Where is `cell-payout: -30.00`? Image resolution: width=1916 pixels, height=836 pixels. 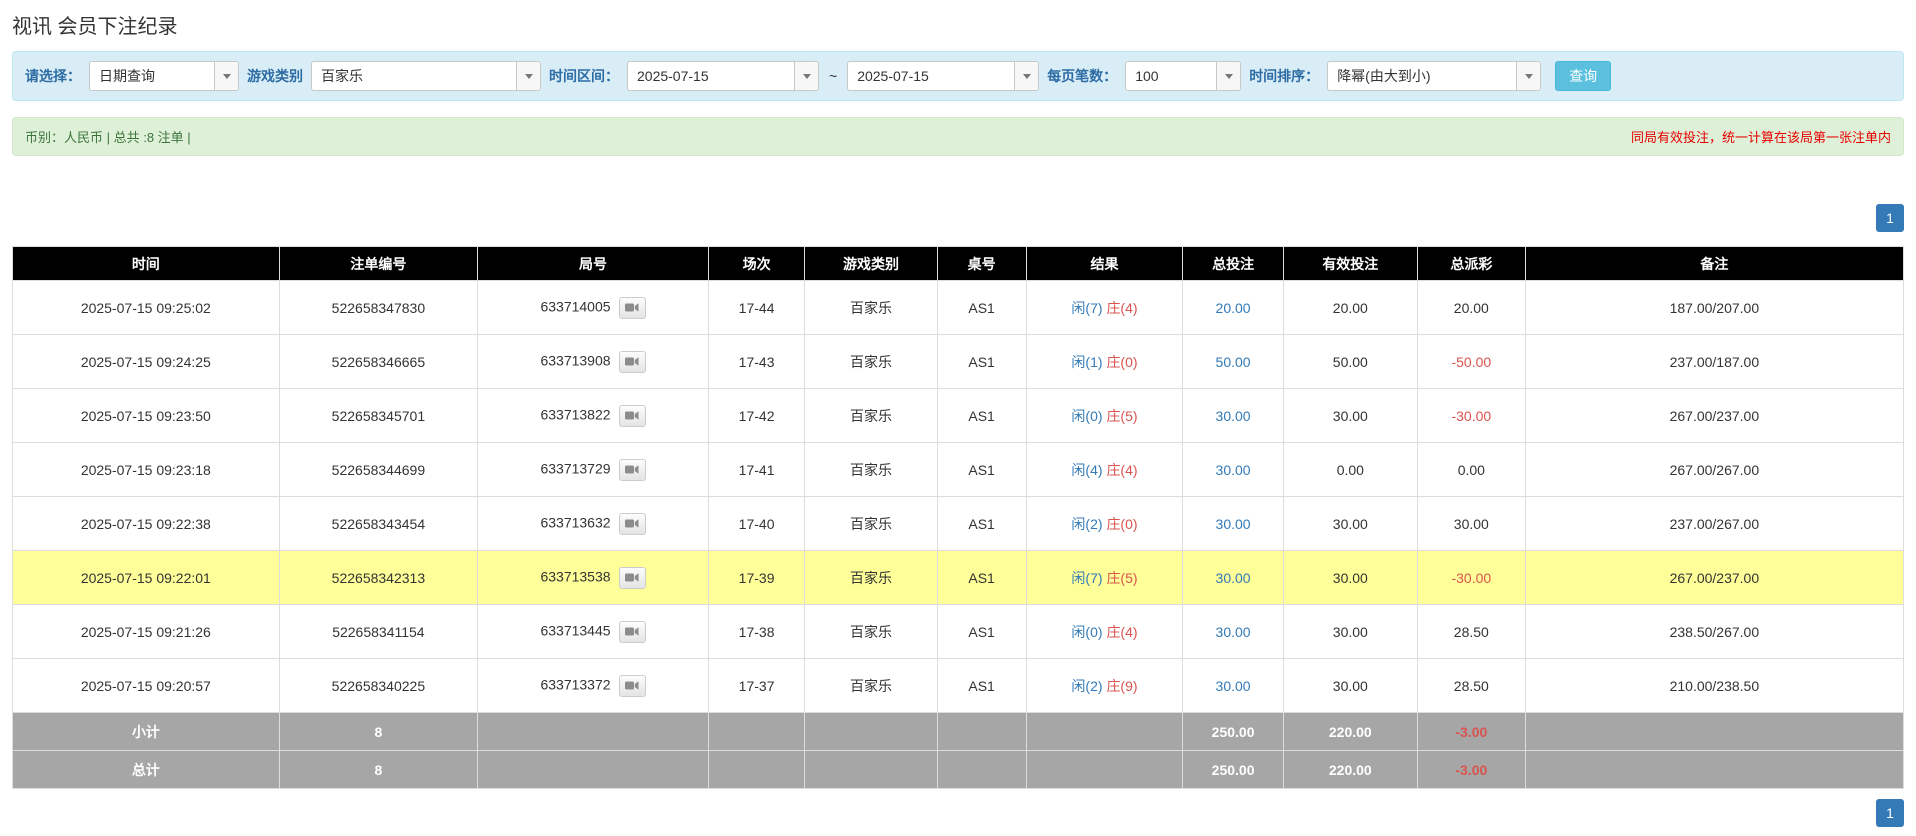
cell-payout: -30.00 is located at coordinates (1471, 415).